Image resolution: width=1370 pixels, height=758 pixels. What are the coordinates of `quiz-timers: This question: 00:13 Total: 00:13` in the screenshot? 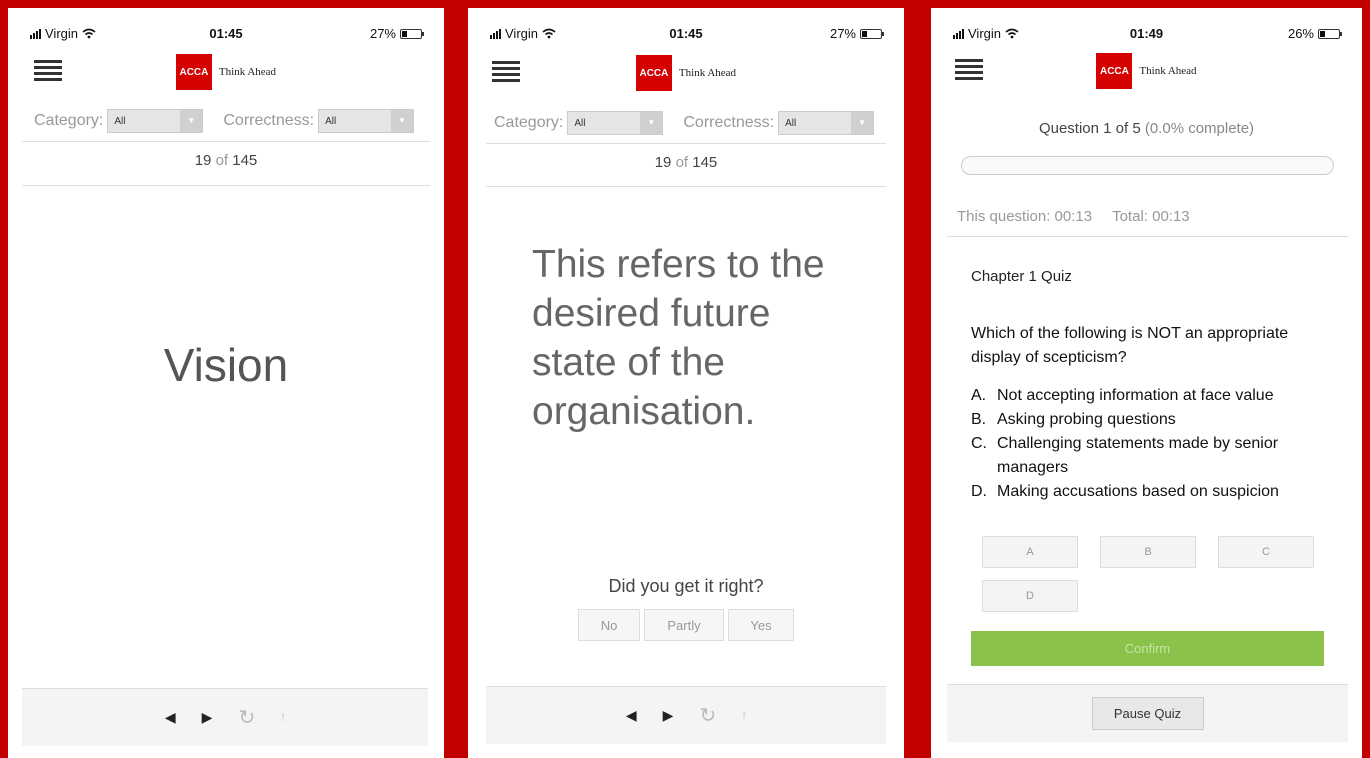 It's located at (1073, 216).